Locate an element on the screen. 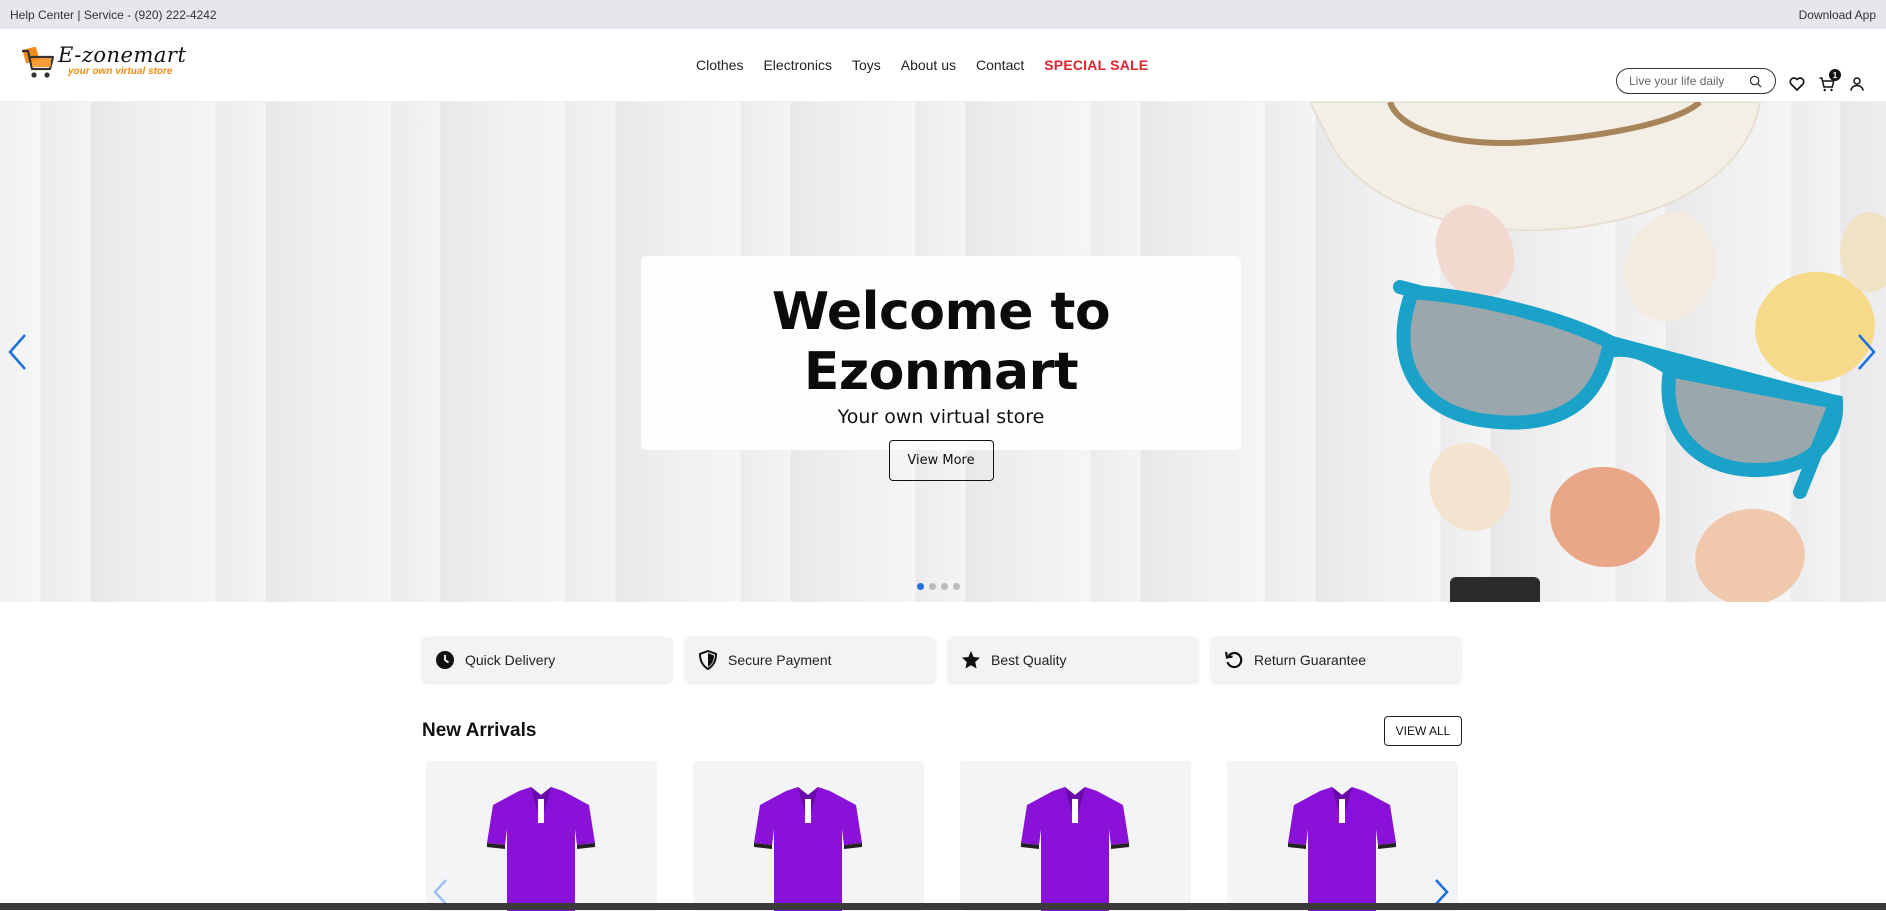 The height and width of the screenshot is (911, 1886). header-icons: 1 is located at coordinates (1827, 81).